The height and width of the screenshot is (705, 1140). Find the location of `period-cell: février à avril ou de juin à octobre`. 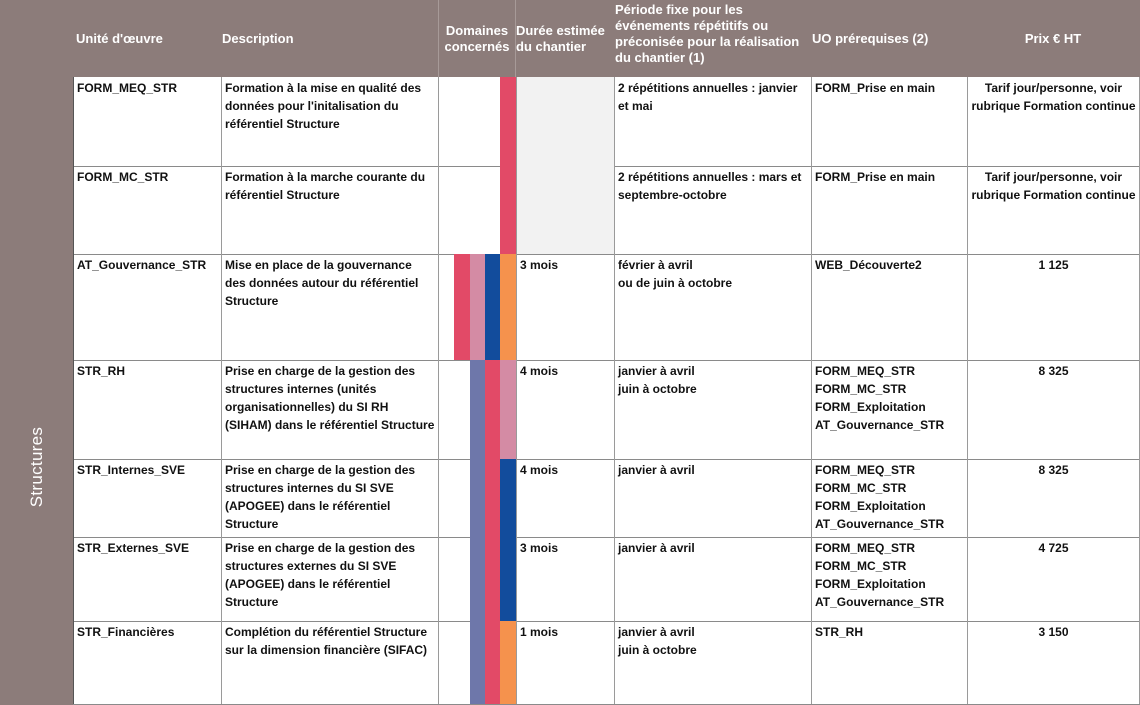

period-cell: février à avril ou de juin à octobre is located at coordinates (712, 307).